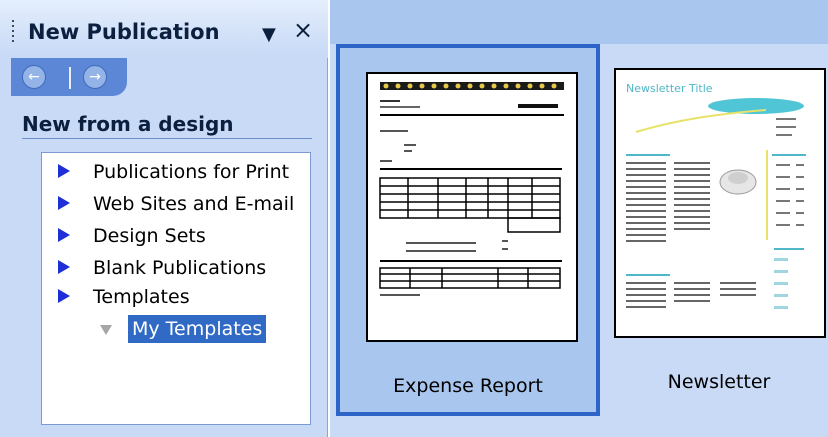 This screenshot has width=828, height=437. I want to click on section-divider, so click(167, 138).